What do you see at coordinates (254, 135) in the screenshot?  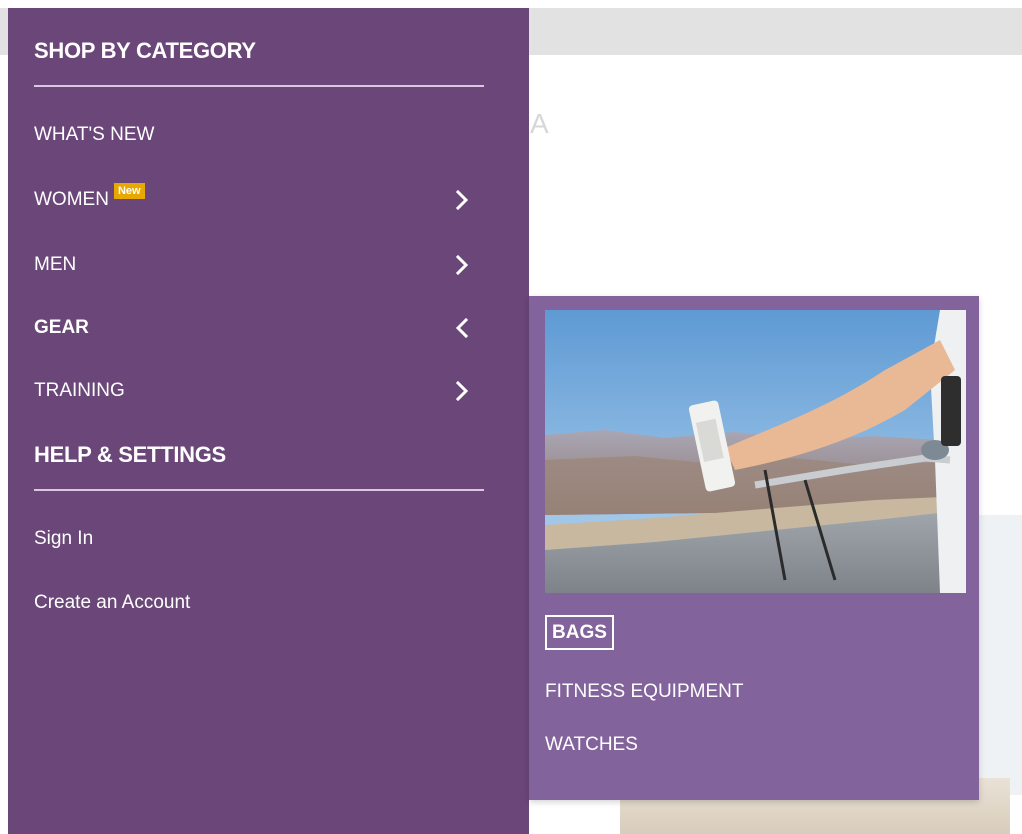 I see `menu-item-whats-new: WHAT'S NEW` at bounding box center [254, 135].